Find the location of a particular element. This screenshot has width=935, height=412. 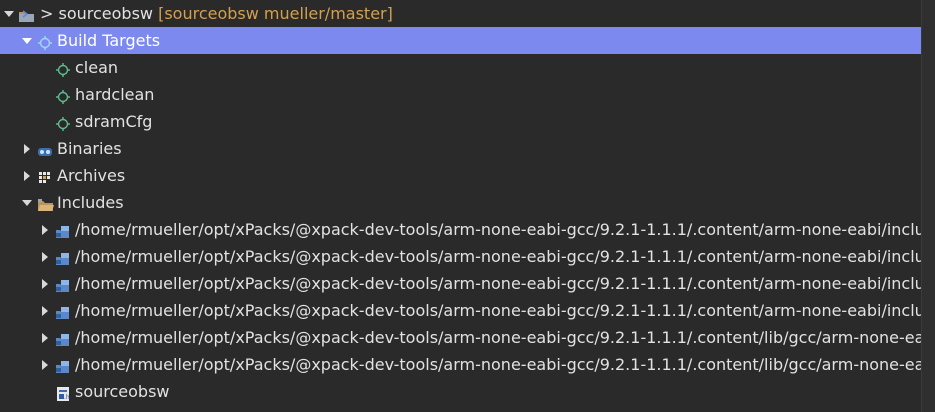

source-folder-icon: .h is located at coordinates (63, 392).